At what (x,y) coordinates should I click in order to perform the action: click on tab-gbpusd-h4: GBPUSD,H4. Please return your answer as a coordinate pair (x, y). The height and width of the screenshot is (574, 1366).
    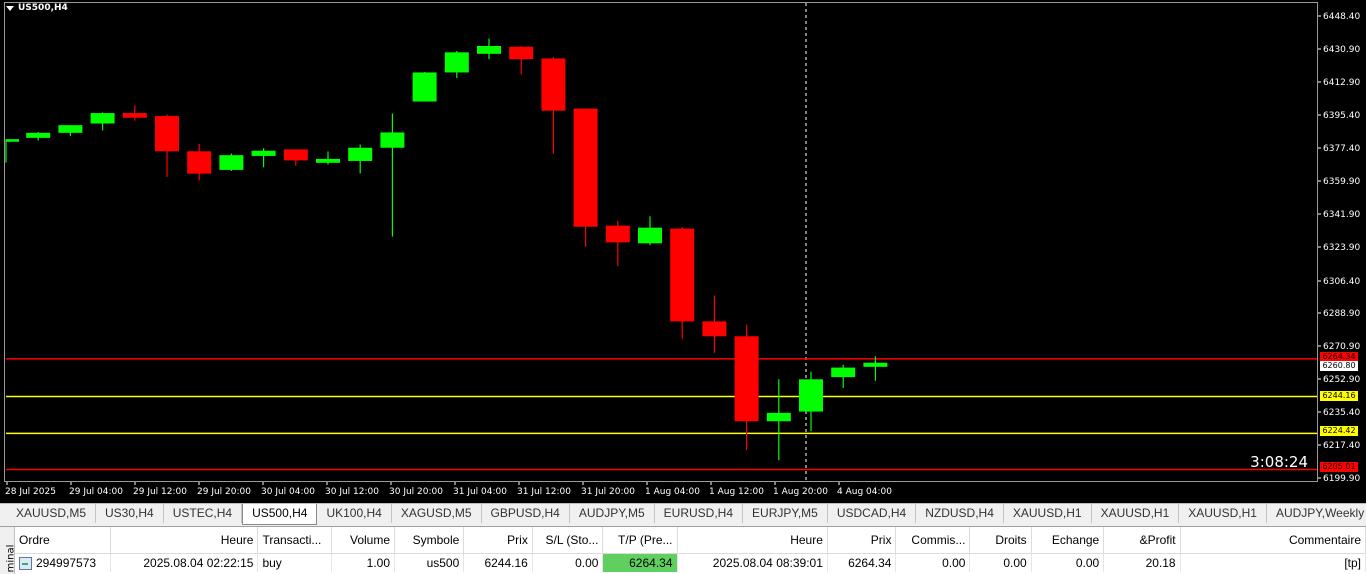
    Looking at the image, I should click on (526, 513).